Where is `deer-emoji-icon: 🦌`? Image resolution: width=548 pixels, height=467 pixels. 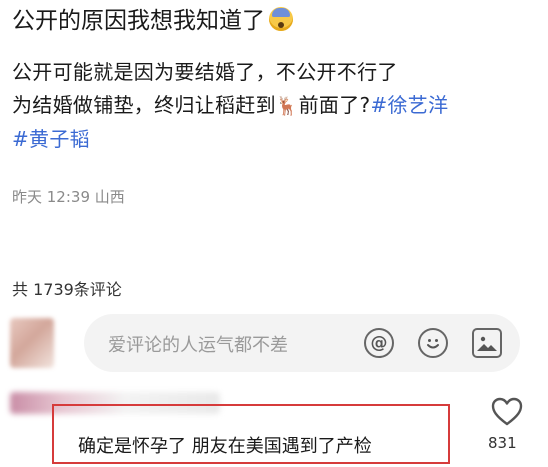 deer-emoji-icon: 🦌 is located at coordinates (287, 106).